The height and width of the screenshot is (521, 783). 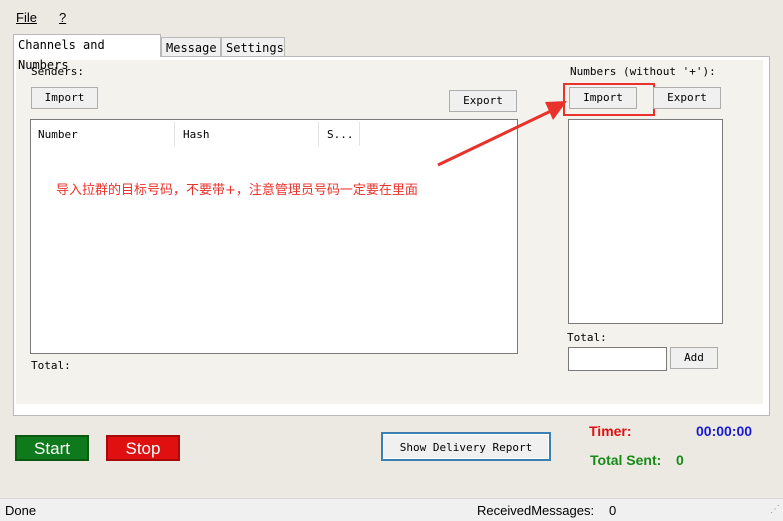 What do you see at coordinates (613, 510) in the screenshot?
I see `received-messages-value: 0` at bounding box center [613, 510].